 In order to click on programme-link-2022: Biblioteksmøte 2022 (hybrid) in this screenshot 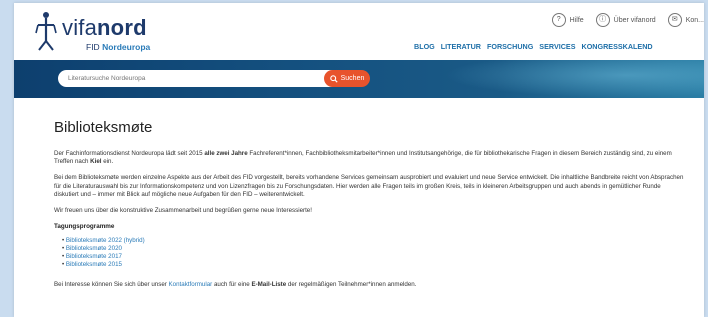, I will do `click(373, 241)`.